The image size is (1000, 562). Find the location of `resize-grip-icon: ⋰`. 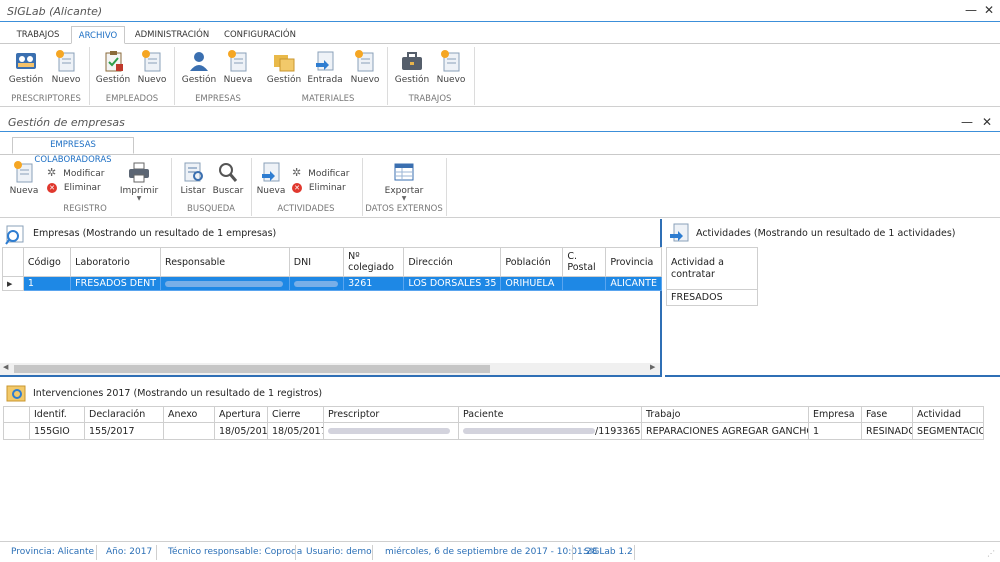

resize-grip-icon: ⋰ is located at coordinates (991, 553).